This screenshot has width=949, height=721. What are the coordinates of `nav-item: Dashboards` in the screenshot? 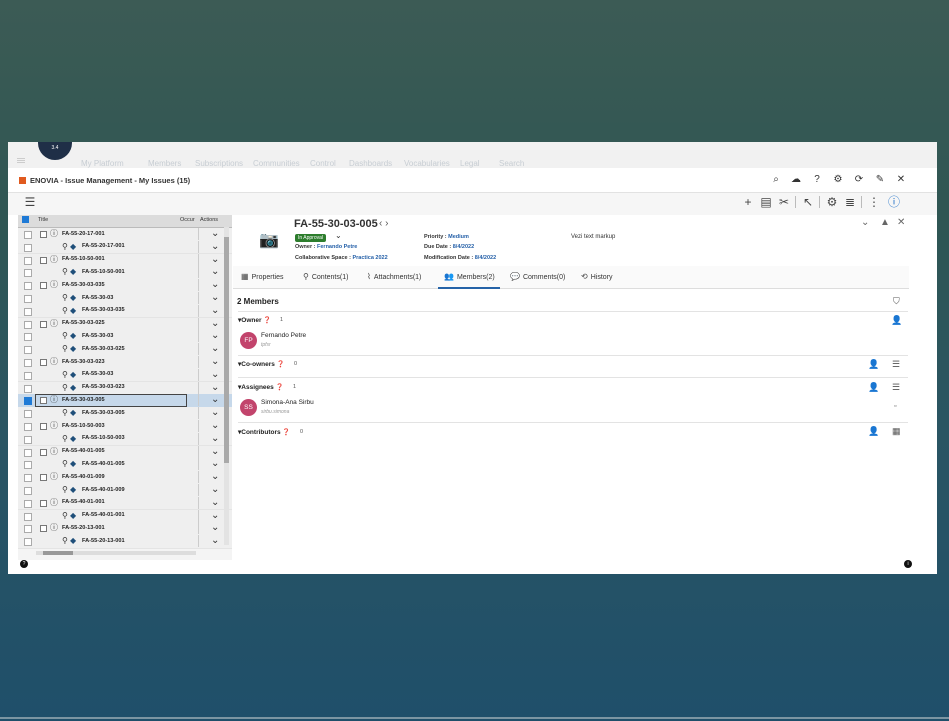 It's located at (370, 163).